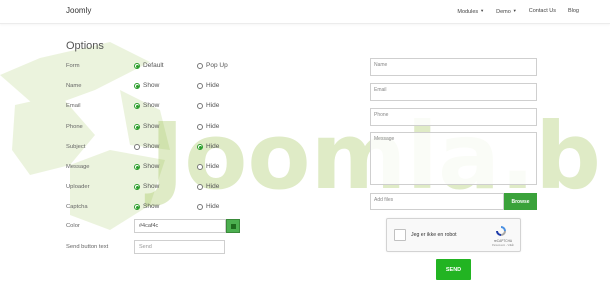  I want to click on options-heading: Options, so click(85, 46).